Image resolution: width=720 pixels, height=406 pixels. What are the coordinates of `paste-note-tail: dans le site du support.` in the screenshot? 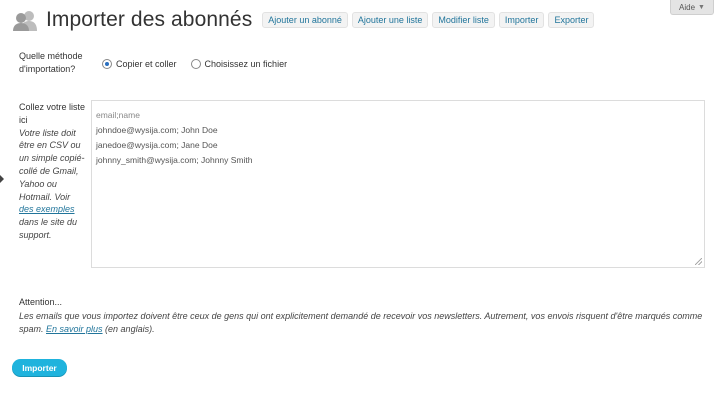 It's located at (48, 228).